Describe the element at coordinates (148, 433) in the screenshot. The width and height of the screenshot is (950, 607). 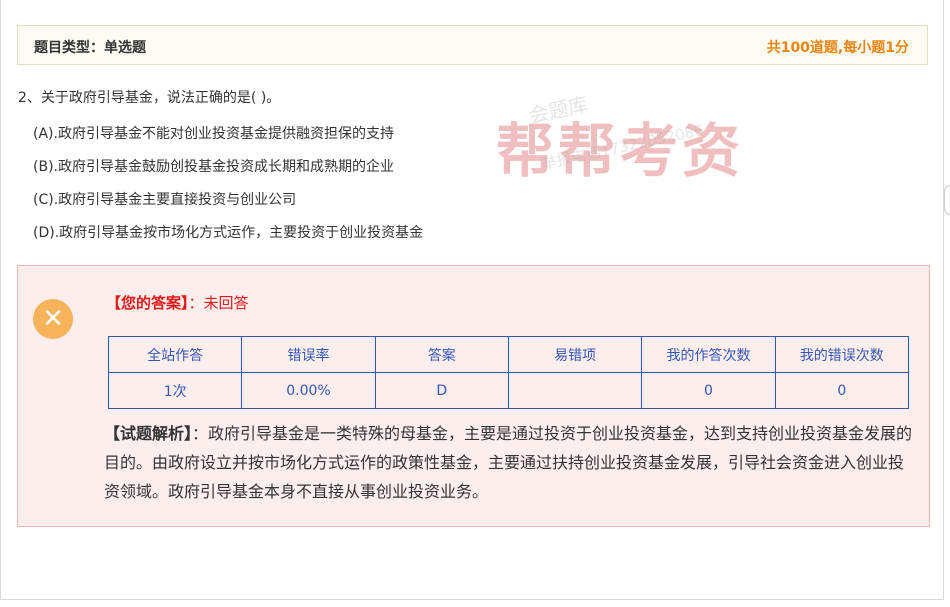
I see `analysis-label: 【试题解析】` at that location.